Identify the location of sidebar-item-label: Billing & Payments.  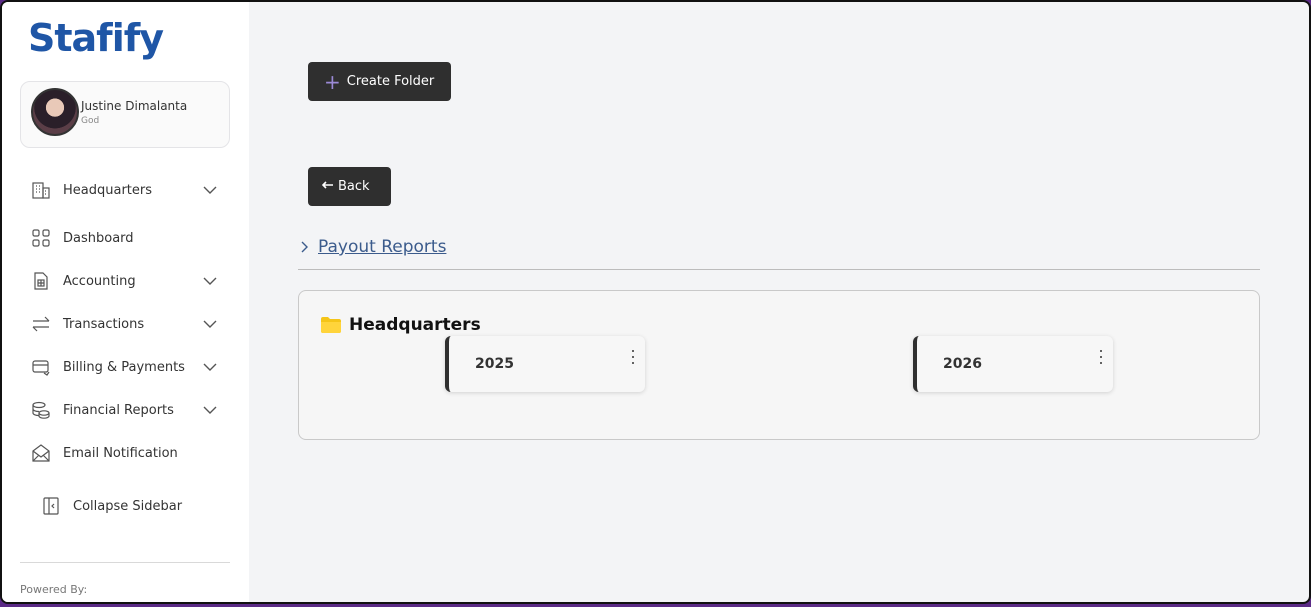
(124, 367).